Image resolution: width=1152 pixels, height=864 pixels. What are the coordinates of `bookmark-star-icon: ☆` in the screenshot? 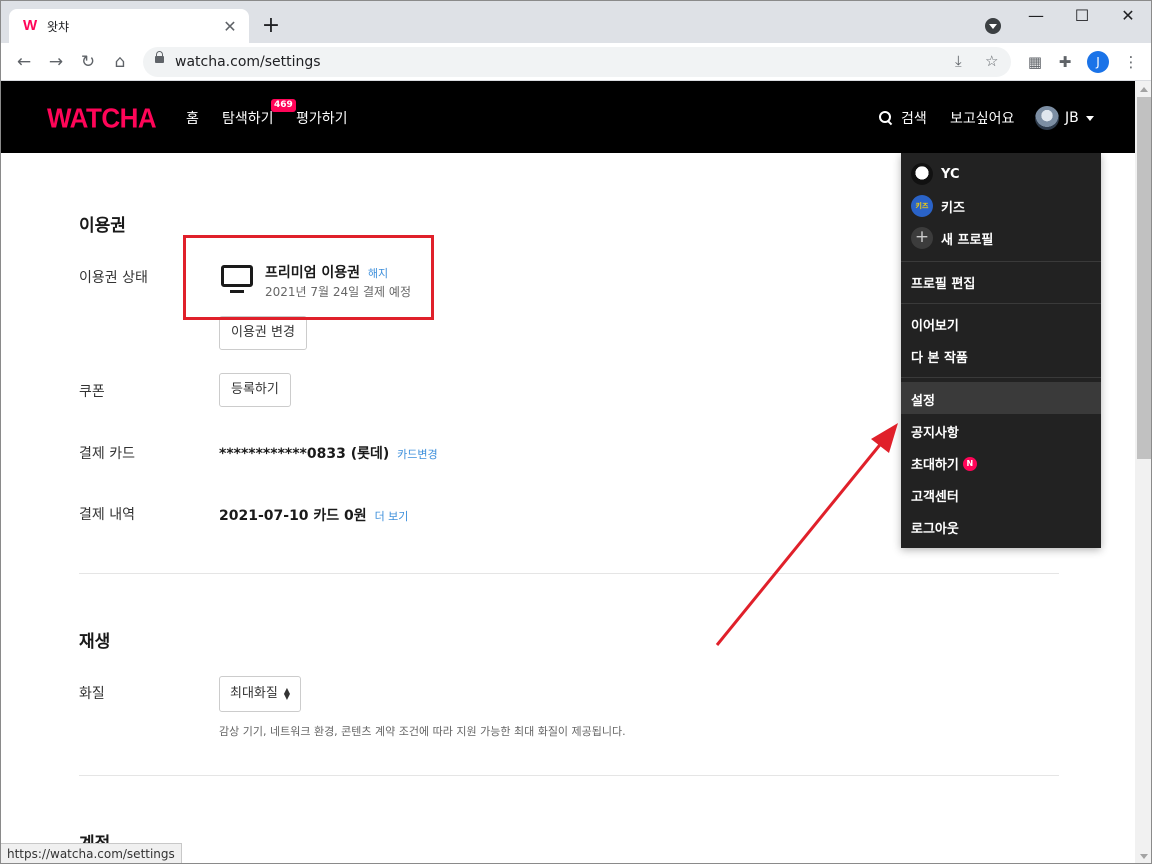 It's located at (991, 61).